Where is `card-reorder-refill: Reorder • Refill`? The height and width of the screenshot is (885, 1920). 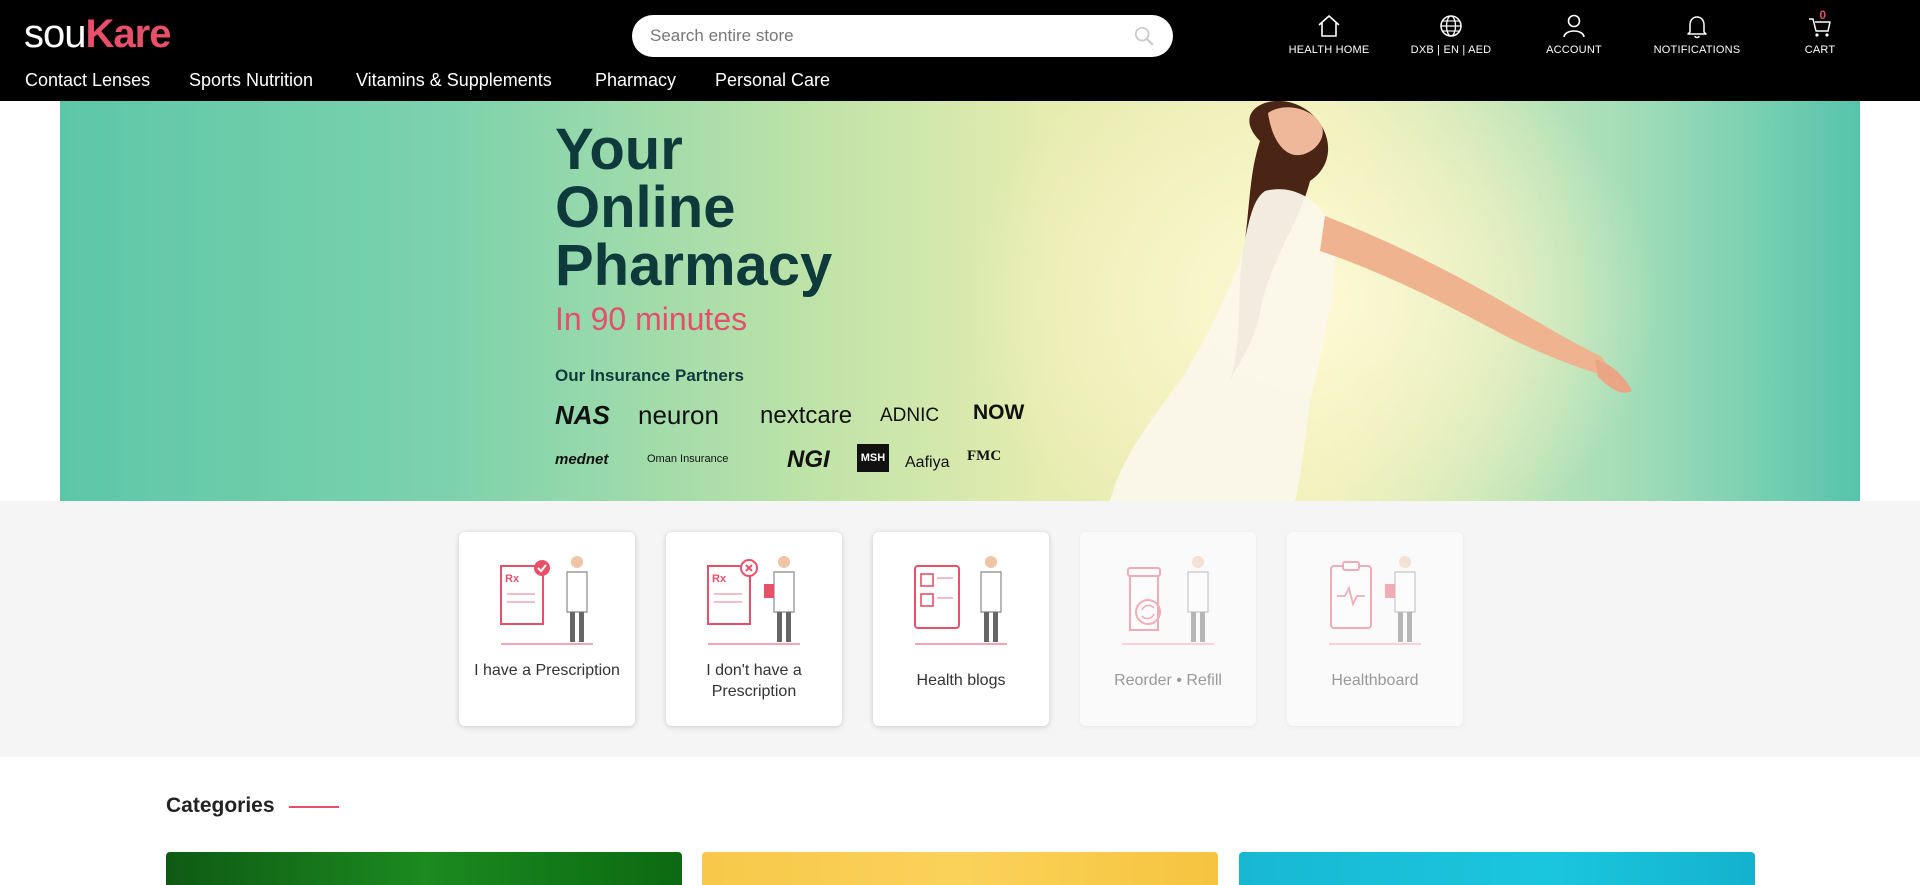 card-reorder-refill: Reorder • Refill is located at coordinates (1168, 629).